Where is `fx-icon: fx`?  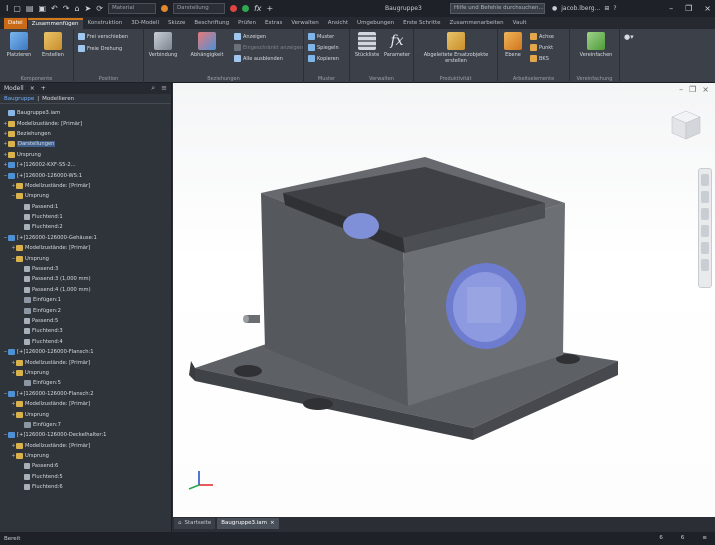
fx-icon: fx is located at coordinates (258, 8).